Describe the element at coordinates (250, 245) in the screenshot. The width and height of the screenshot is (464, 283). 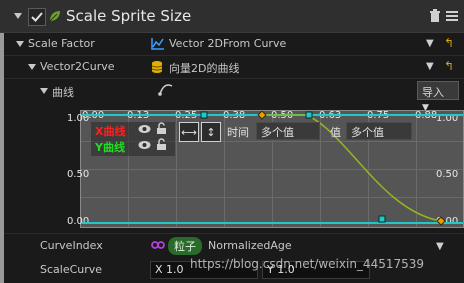
I see `curve-index-value: NormalizedAge` at that location.